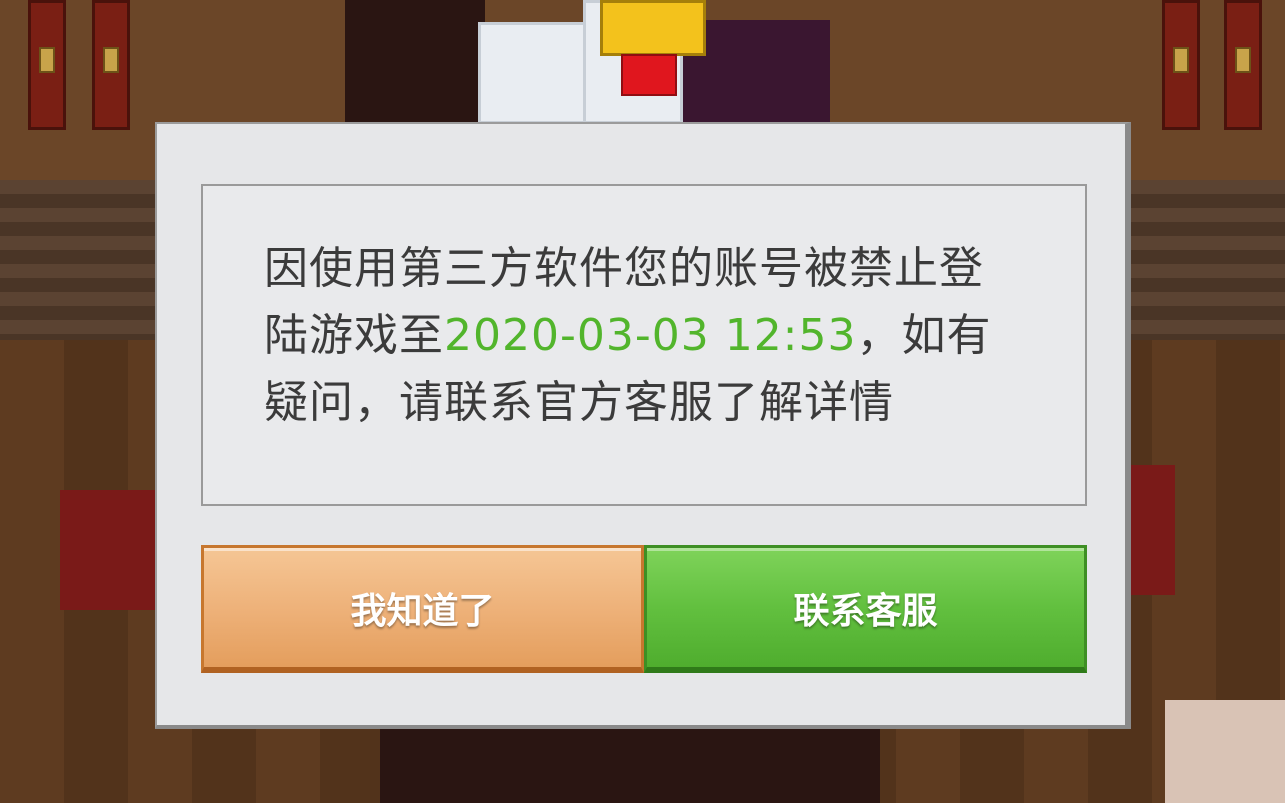 The width and height of the screenshot is (1285, 803). I want to click on acknowledge-button-label: 我知道了, so click(422, 611).